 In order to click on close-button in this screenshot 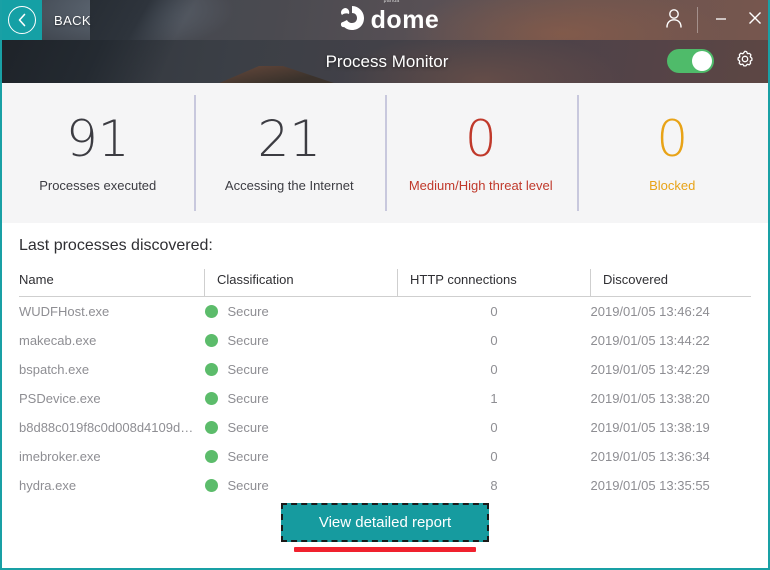, I will do `click(753, 20)`.